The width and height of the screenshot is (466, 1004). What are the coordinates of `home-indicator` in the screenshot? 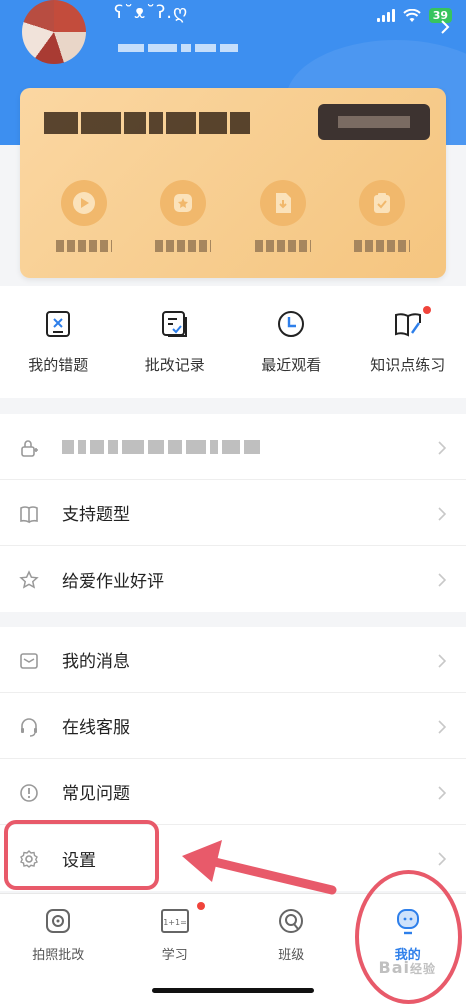 It's located at (233, 990).